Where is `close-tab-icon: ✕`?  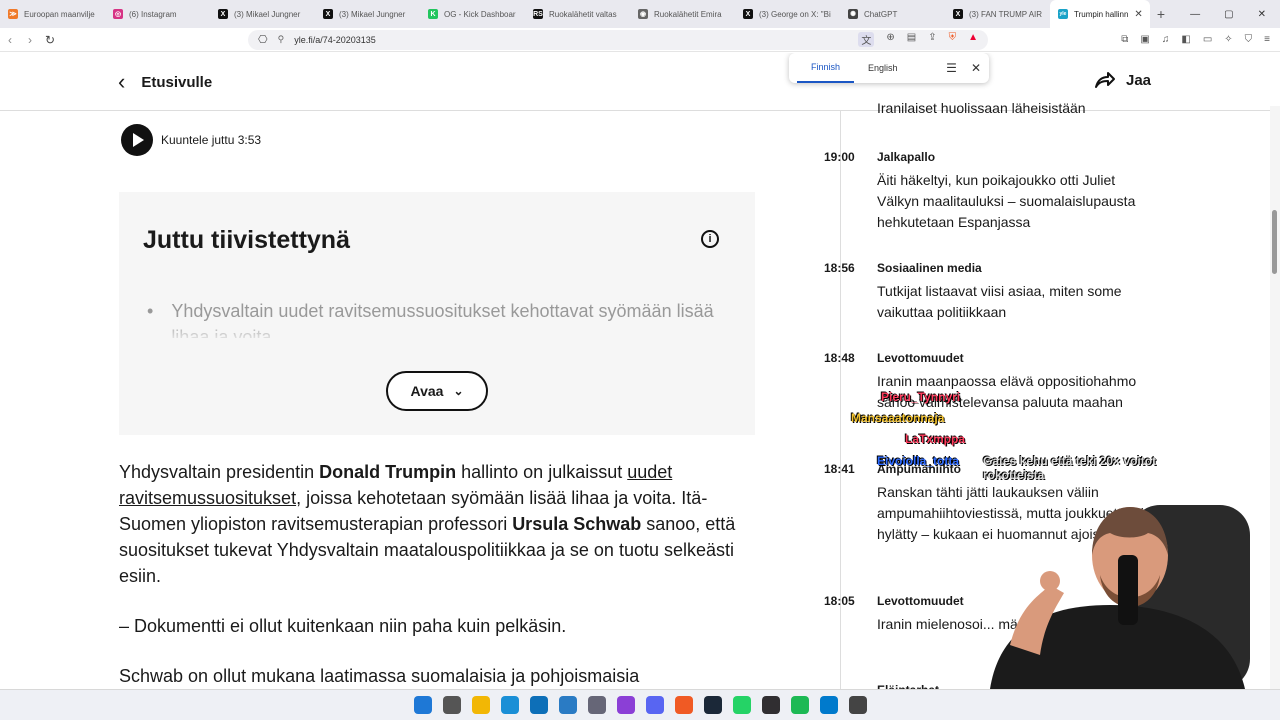
close-tab-icon: ✕ is located at coordinates (1138, 14).